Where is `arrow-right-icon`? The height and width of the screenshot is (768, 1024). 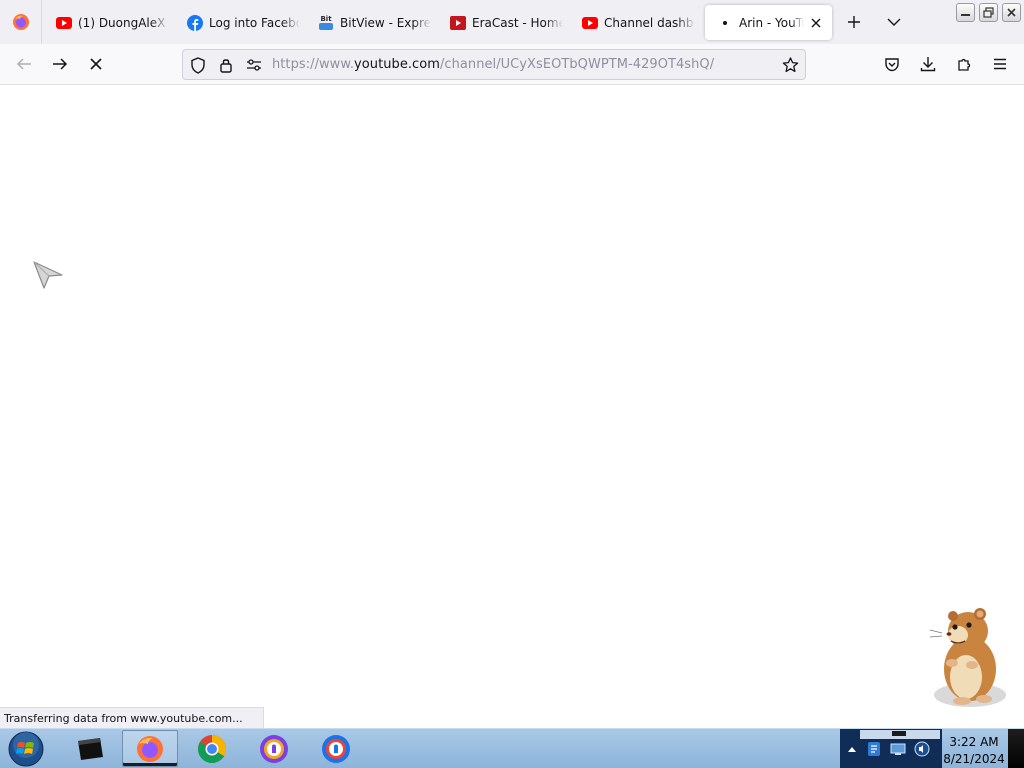 arrow-right-icon is located at coordinates (60, 64).